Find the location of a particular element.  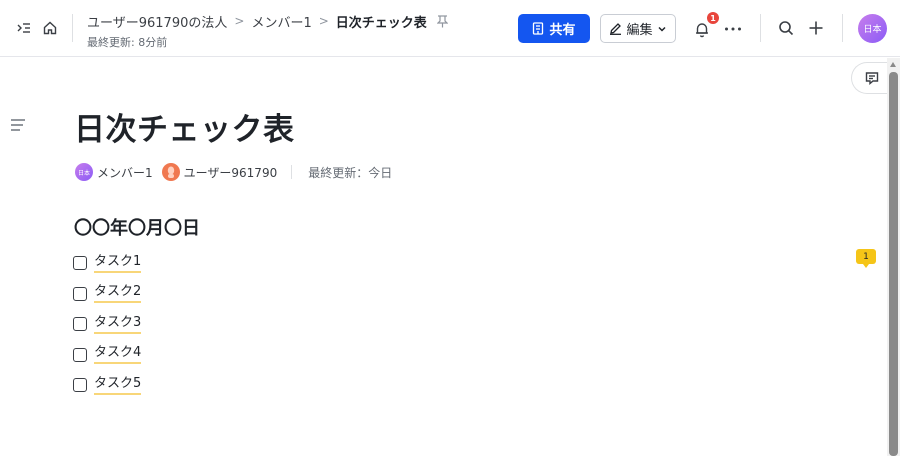

plus-icon is located at coordinates (816, 28).